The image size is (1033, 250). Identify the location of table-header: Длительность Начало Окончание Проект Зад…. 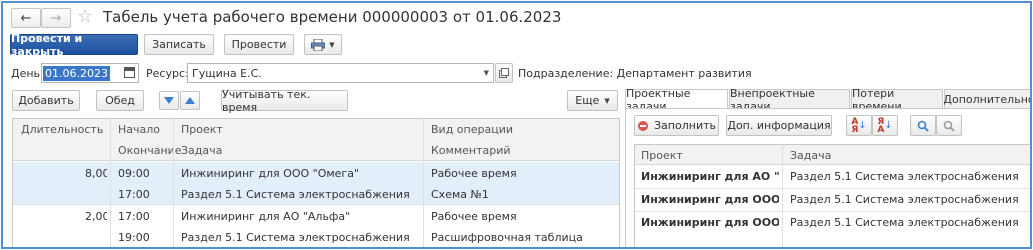
(316, 140).